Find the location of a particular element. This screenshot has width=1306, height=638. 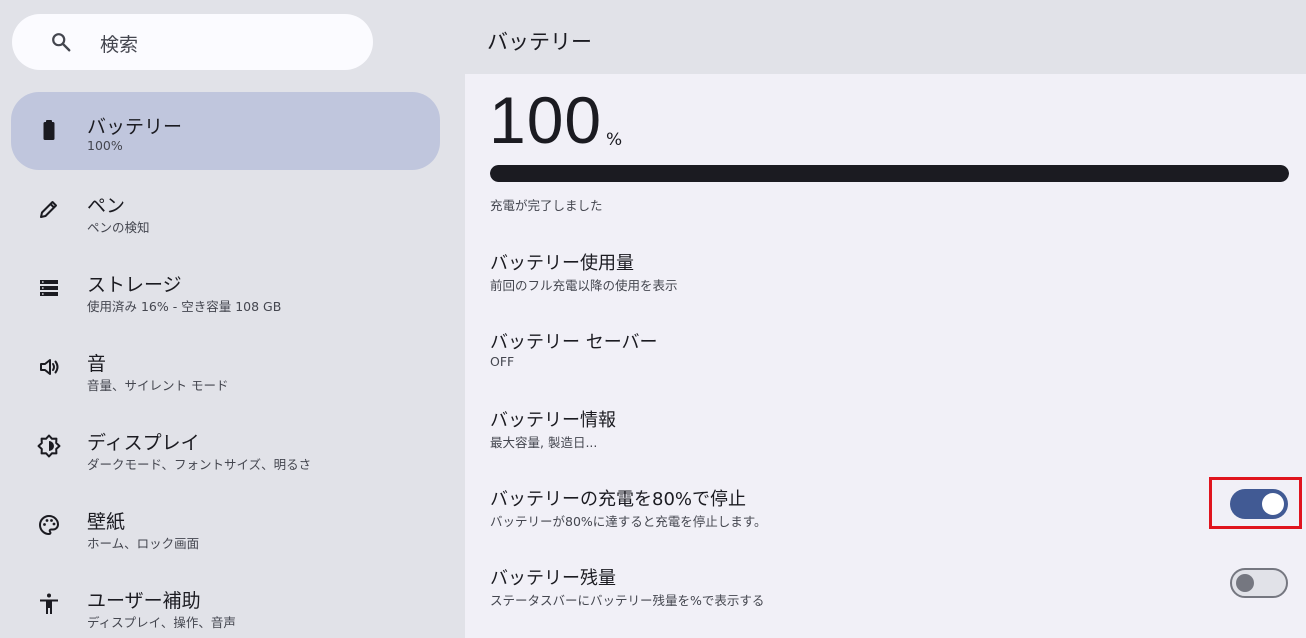

search-bar: 検索 is located at coordinates (192, 42).